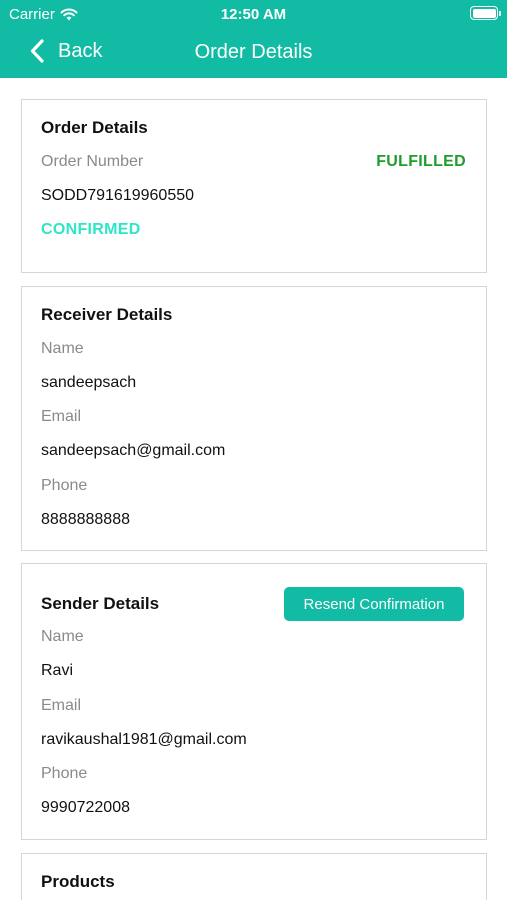 The height and width of the screenshot is (900, 507). Describe the element at coordinates (144, 739) in the screenshot. I see `sender-email-value: ravikaushal1981@gmail.com` at that location.